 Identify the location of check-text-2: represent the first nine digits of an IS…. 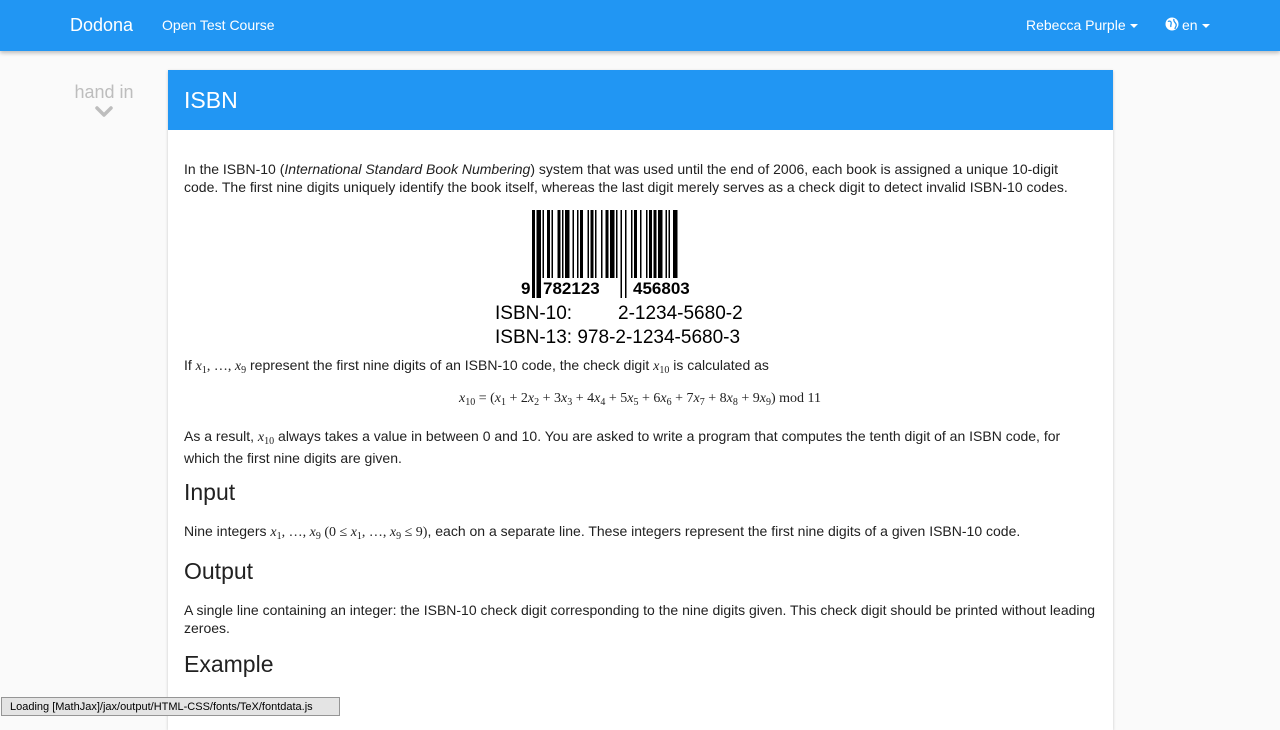
(450, 365).